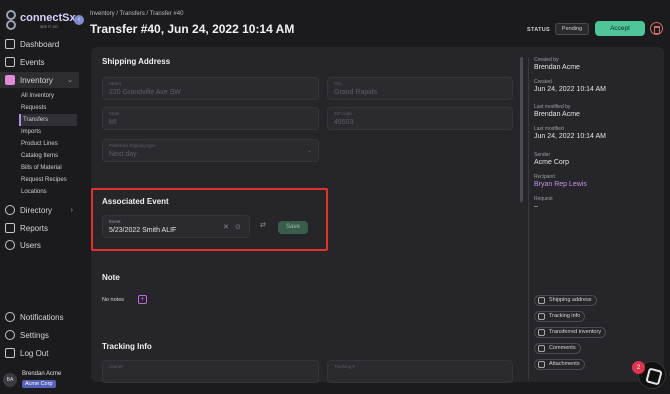  What do you see at coordinates (575, 332) in the screenshot?
I see `transferred-inventory-link-label: Transferred inventory` at bounding box center [575, 332].